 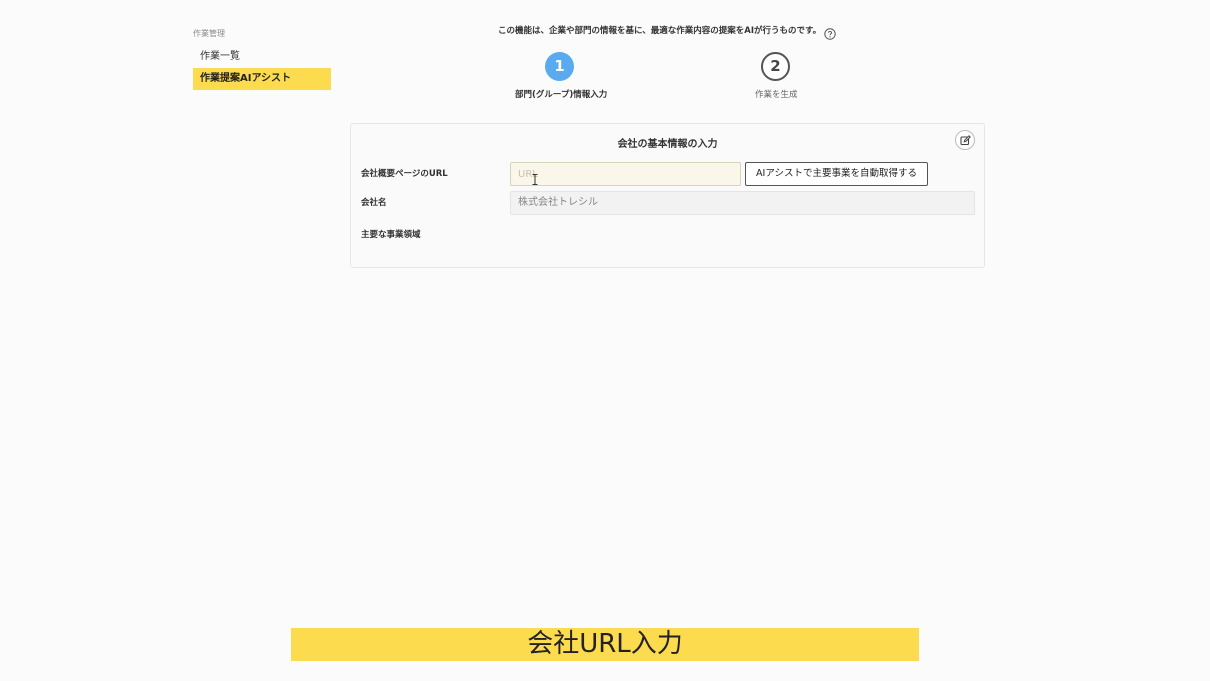 I want to click on sidebar-heading: 作業管理, so click(x=209, y=33).